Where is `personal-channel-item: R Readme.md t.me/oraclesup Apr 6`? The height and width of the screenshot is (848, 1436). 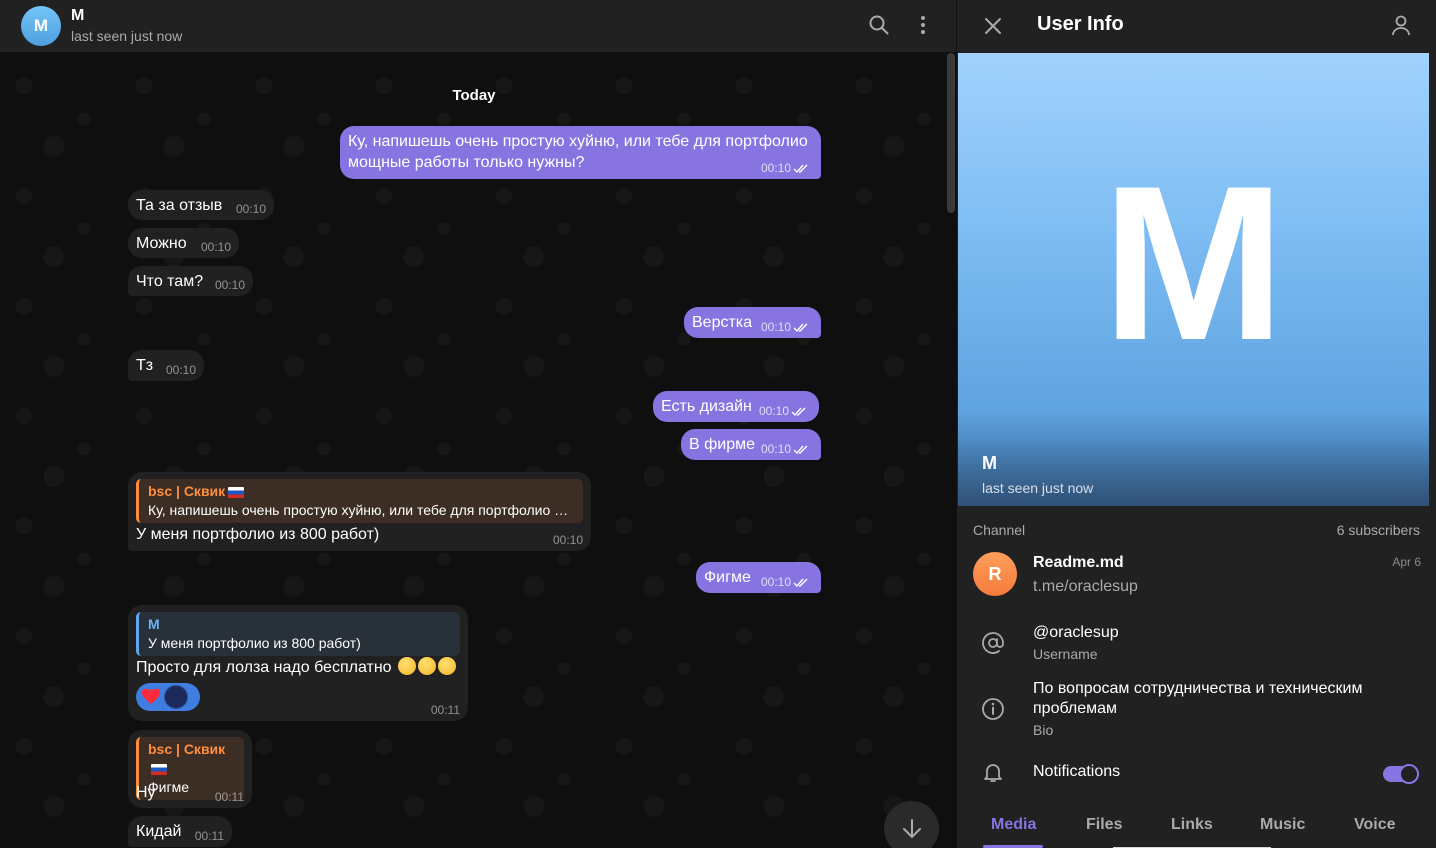 personal-channel-item: R Readme.md t.me/oraclesup Apr 6 is located at coordinates (1197, 575).